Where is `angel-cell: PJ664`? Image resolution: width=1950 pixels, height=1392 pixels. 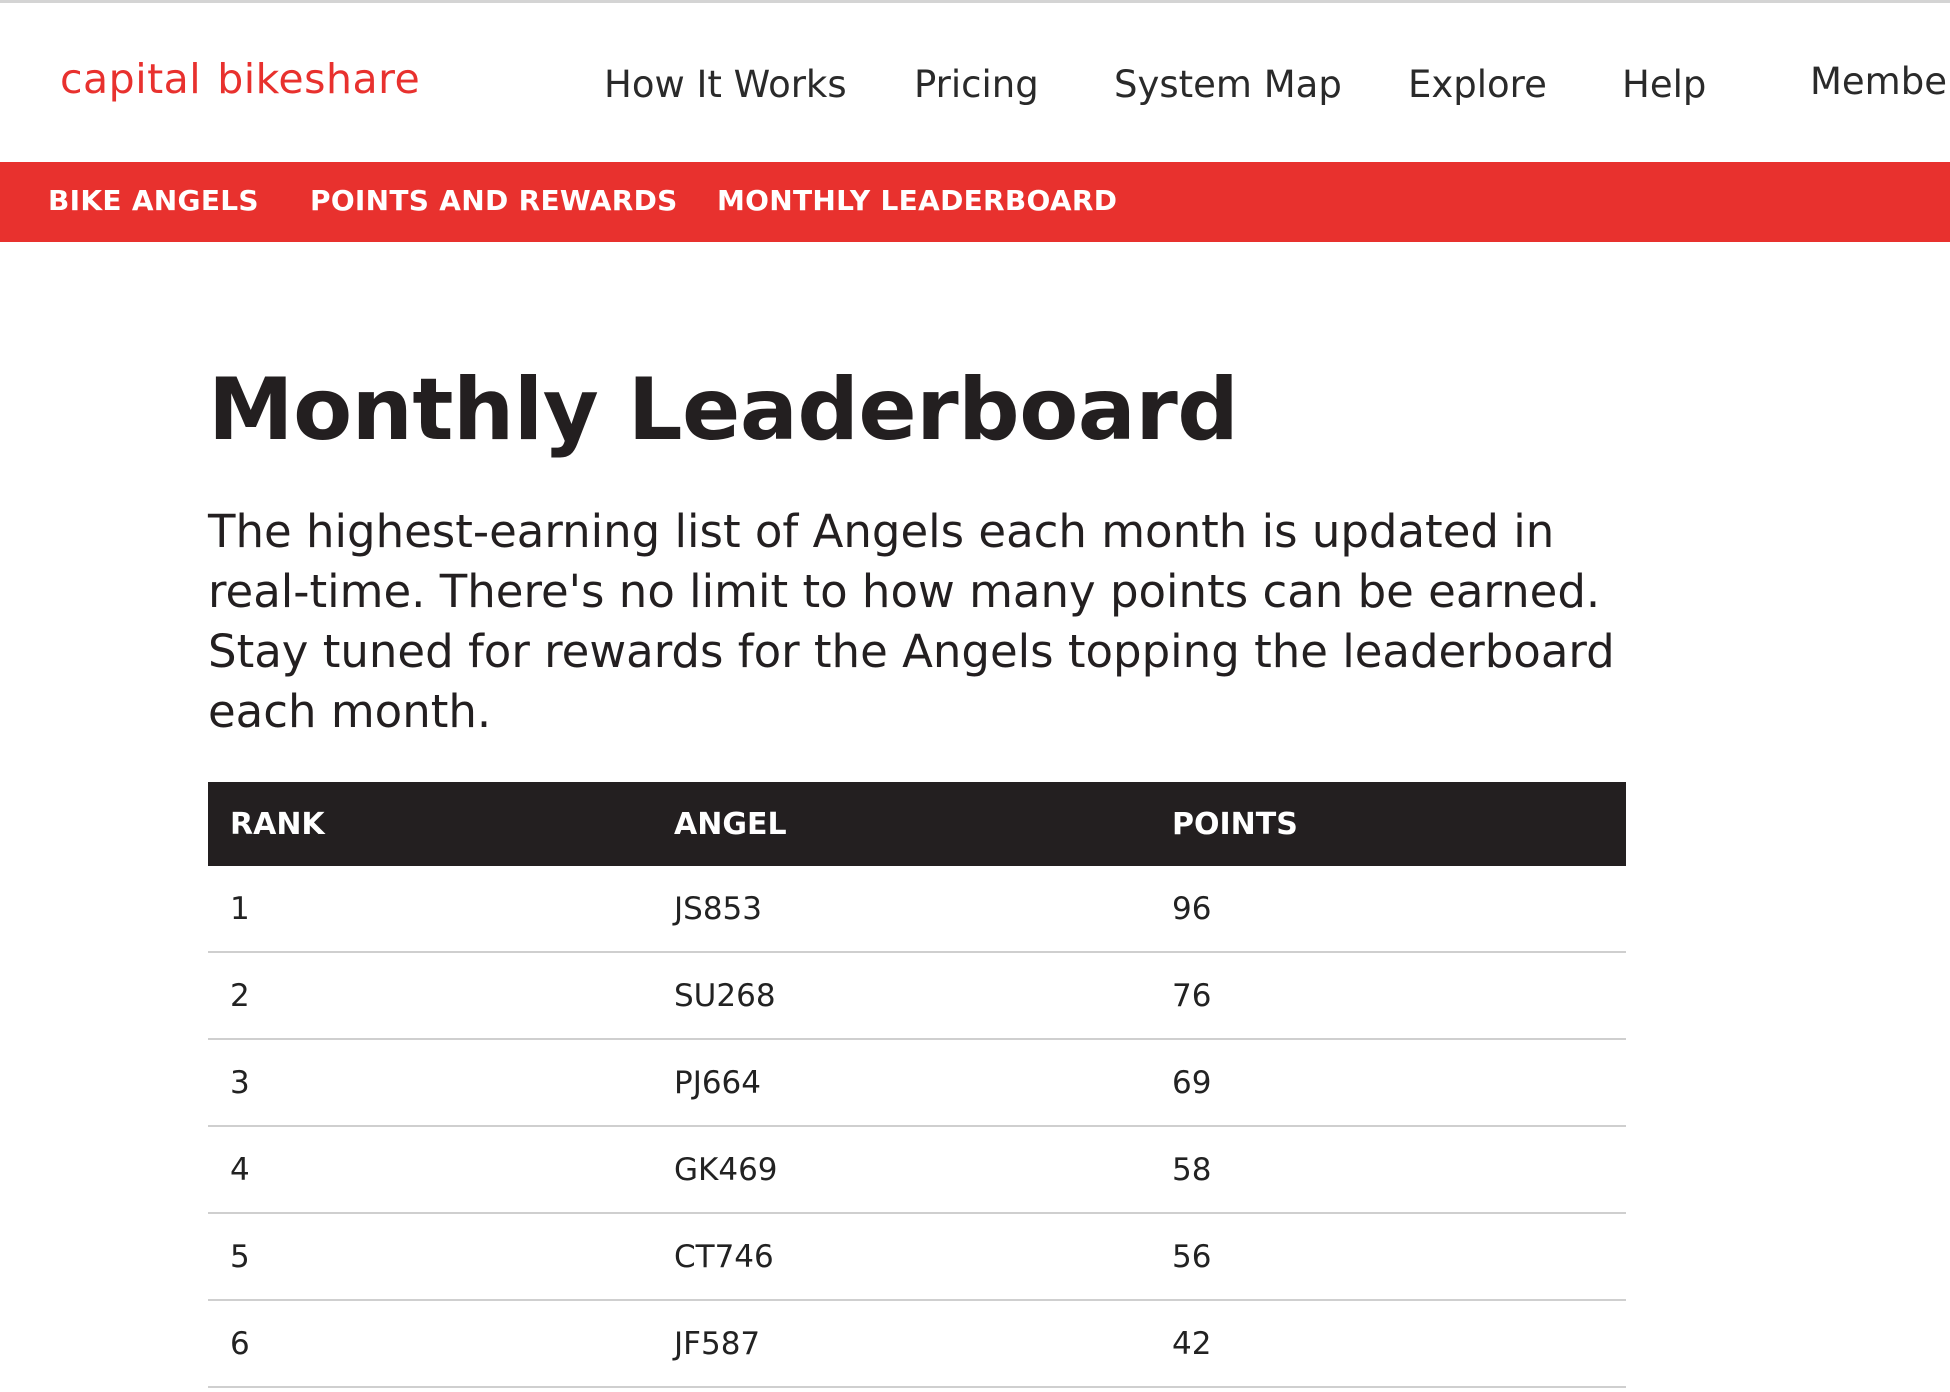 angel-cell: PJ664 is located at coordinates (901, 1083).